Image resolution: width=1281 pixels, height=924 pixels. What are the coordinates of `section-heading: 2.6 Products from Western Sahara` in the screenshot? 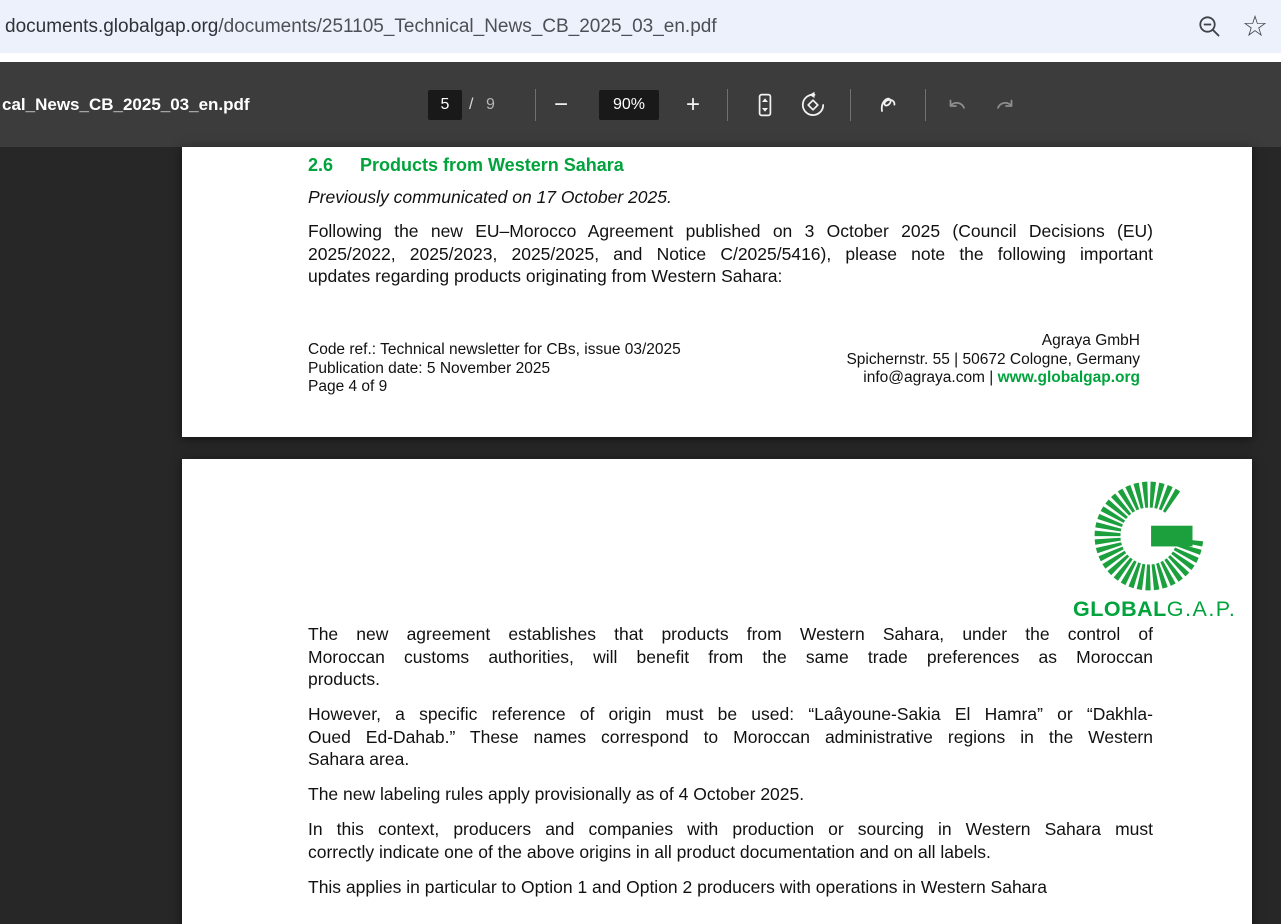 It's located at (466, 165).